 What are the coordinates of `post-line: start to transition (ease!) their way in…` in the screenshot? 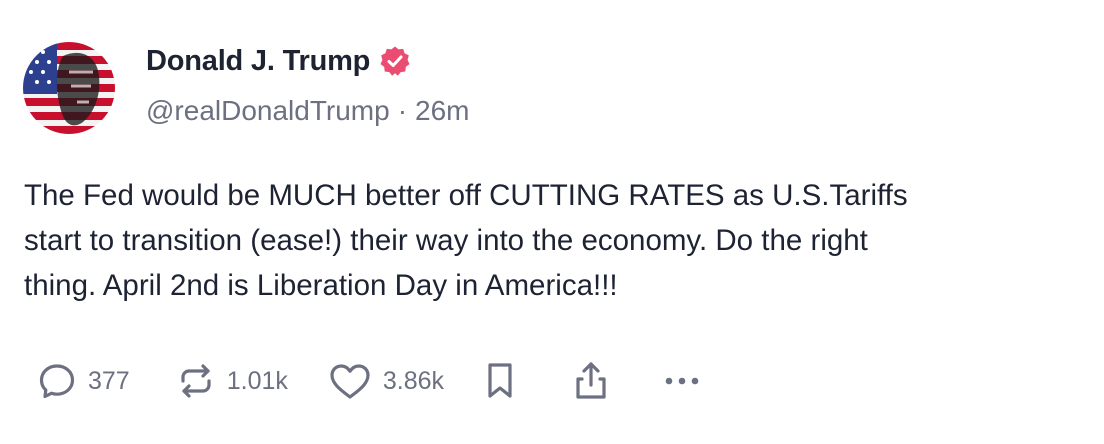 It's located at (446, 240).